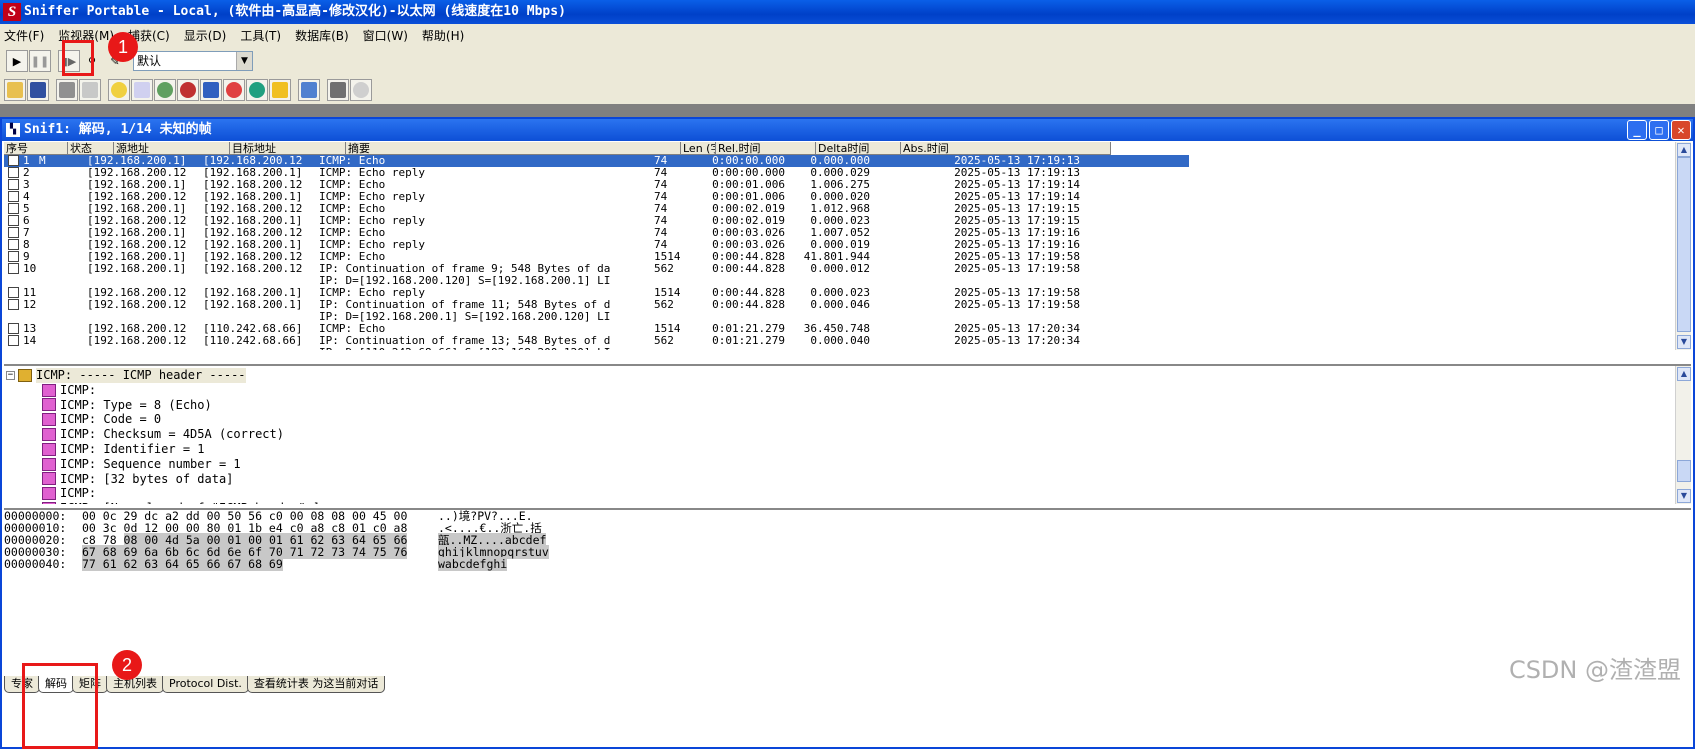  Describe the element at coordinates (513, 148) in the screenshot. I see `column-header: 摘要` at that location.